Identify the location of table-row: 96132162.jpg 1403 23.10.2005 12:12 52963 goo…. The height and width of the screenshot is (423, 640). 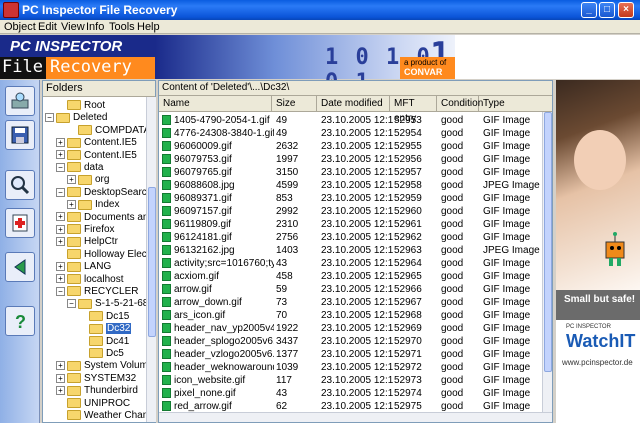
(351, 250).